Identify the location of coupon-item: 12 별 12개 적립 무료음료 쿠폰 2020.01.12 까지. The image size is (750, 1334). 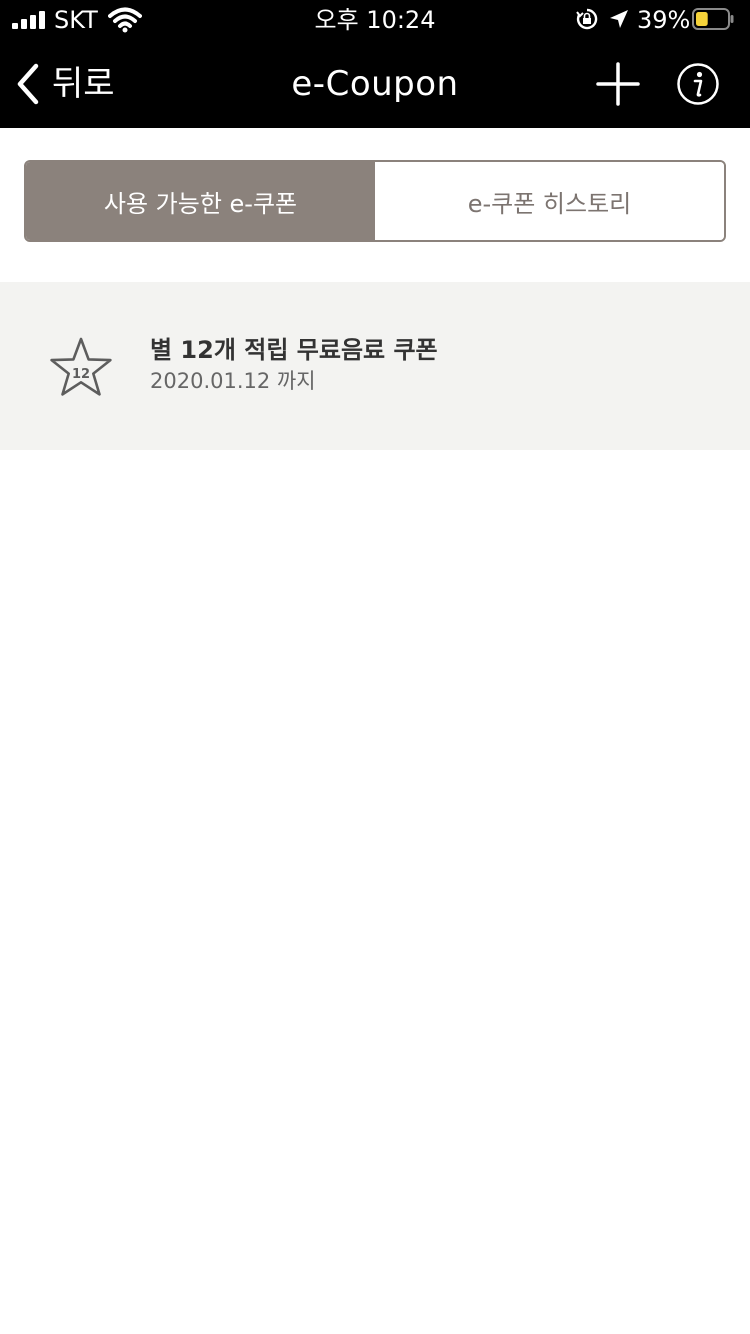
(375, 366).